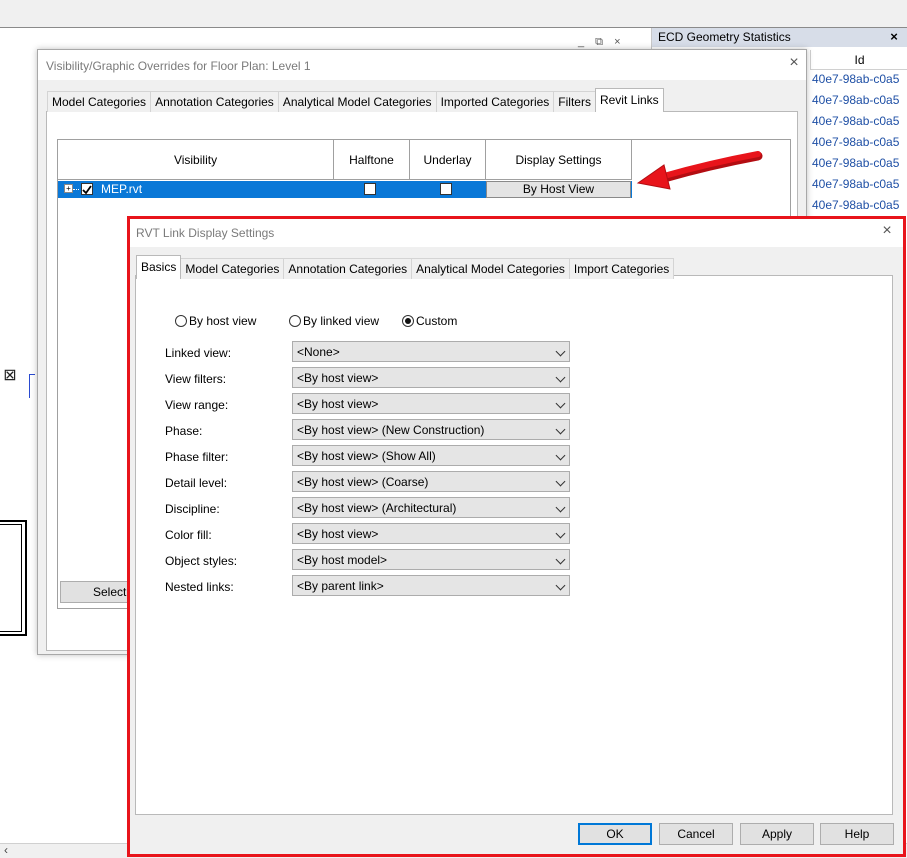 This screenshot has width=907, height=858. What do you see at coordinates (76, 189) in the screenshot?
I see `tree-connector` at bounding box center [76, 189].